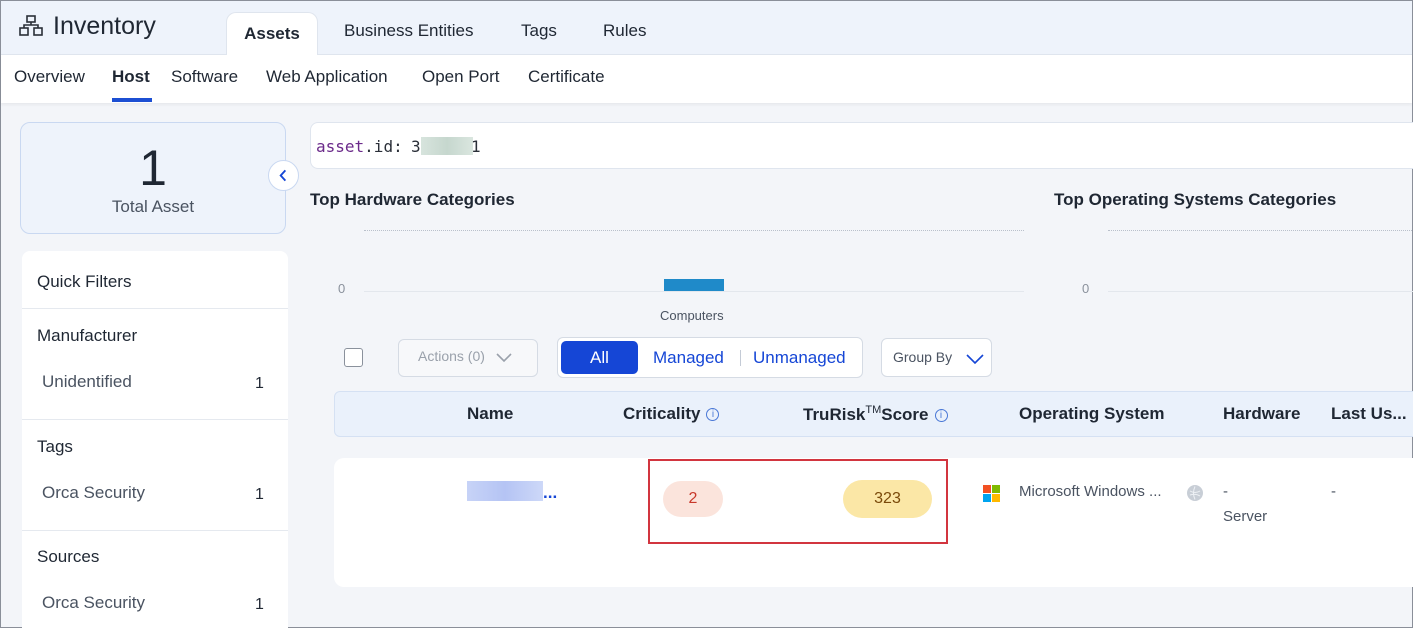  What do you see at coordinates (905, 414) in the screenshot?
I see `score-label: Score` at bounding box center [905, 414].